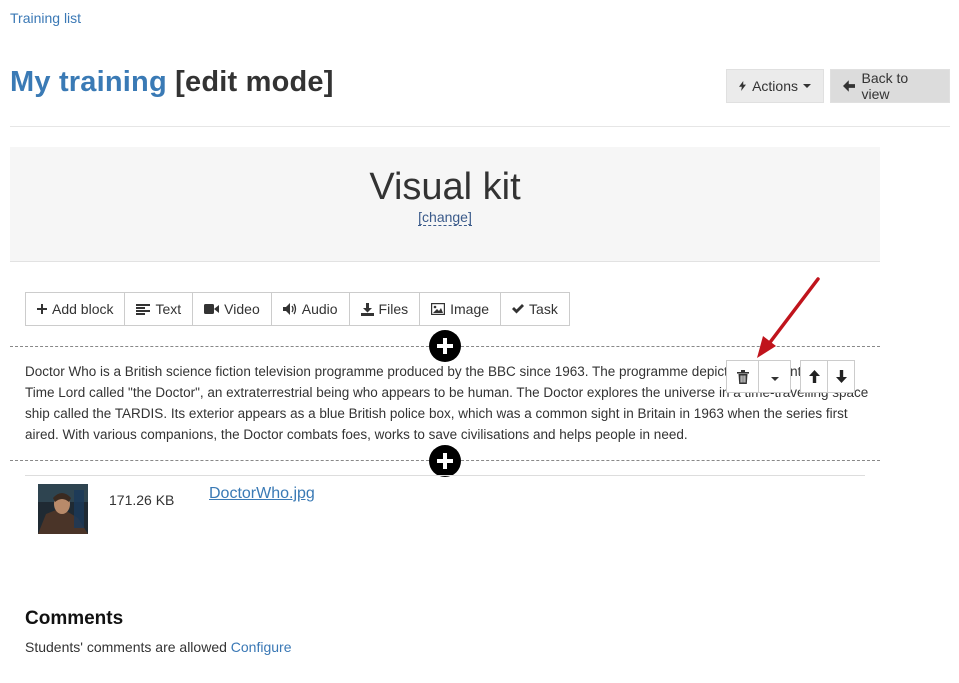 The width and height of the screenshot is (959, 683). I want to click on files-label: Files, so click(393, 309).